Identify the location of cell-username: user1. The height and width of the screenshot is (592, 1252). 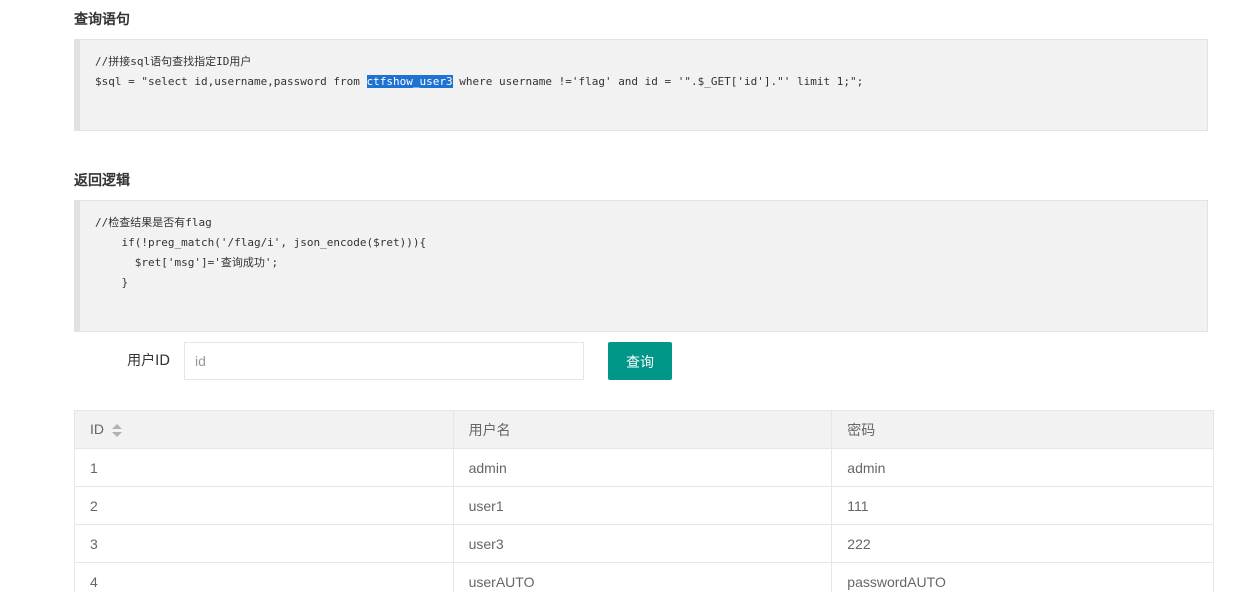
(642, 505).